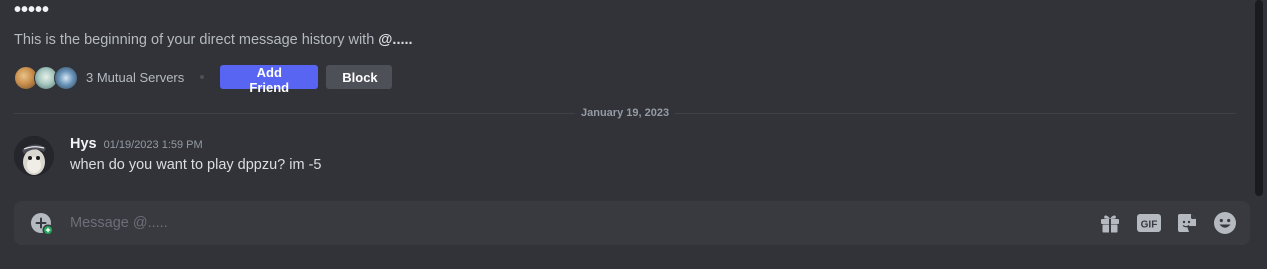 This screenshot has height=269, width=1267. I want to click on mutual-servers-link: 3 Mutual Servers, so click(135, 77).